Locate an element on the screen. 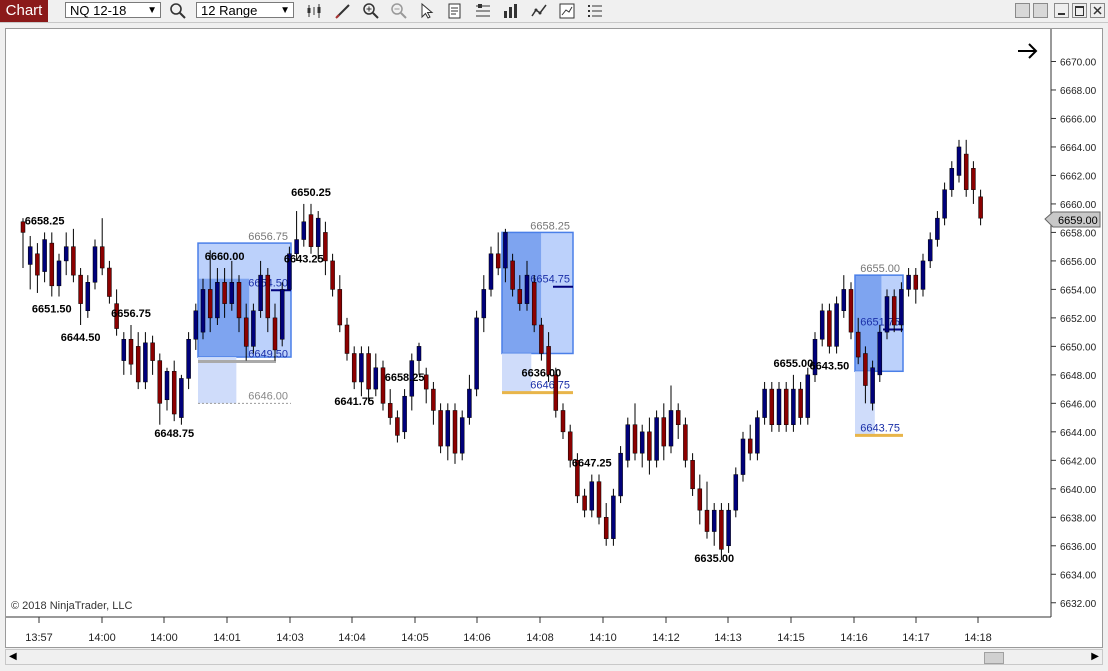  scroll-thumb is located at coordinates (994, 658).